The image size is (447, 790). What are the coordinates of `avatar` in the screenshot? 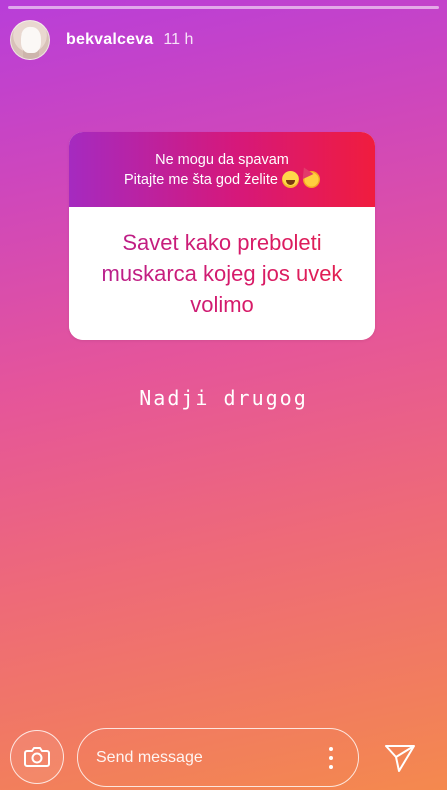 It's located at (30, 40).